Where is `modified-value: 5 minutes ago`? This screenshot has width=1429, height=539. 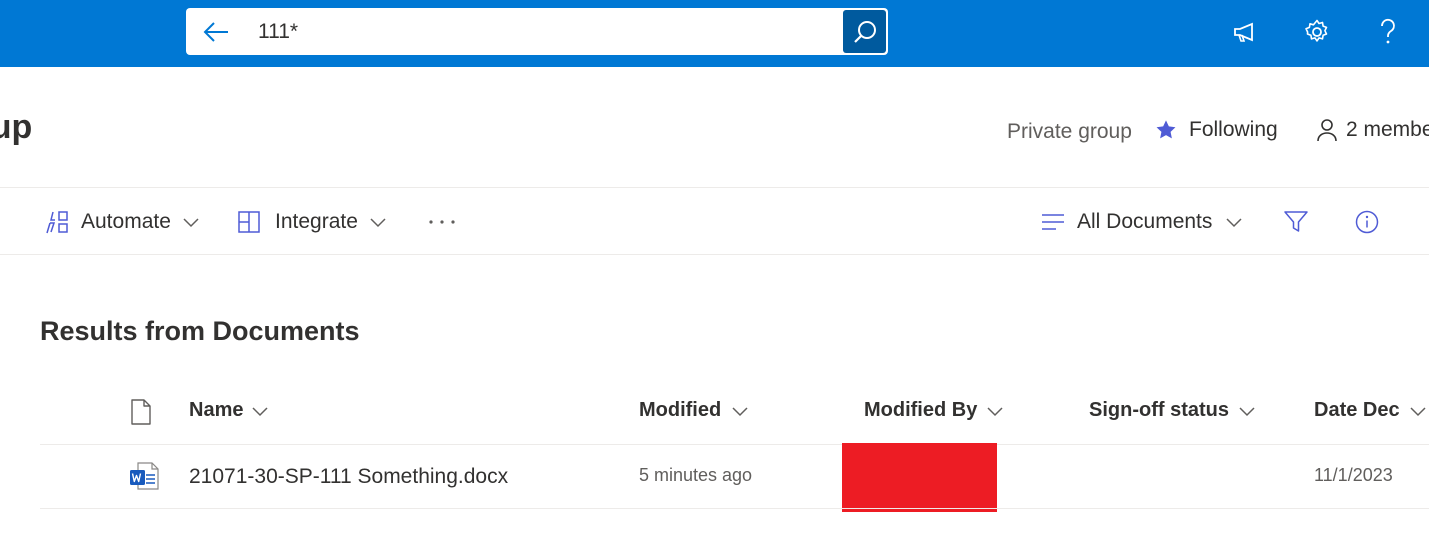 modified-value: 5 minutes ago is located at coordinates (696, 475).